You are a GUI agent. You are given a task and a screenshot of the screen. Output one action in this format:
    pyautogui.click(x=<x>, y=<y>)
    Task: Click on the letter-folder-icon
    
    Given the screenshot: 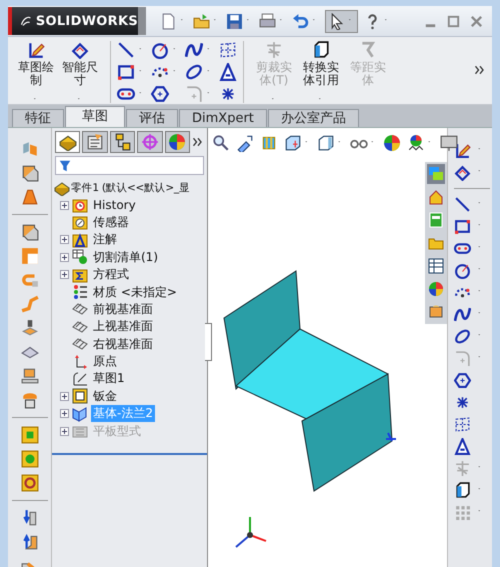 What is the action you would take?
    pyautogui.click(x=80, y=240)
    